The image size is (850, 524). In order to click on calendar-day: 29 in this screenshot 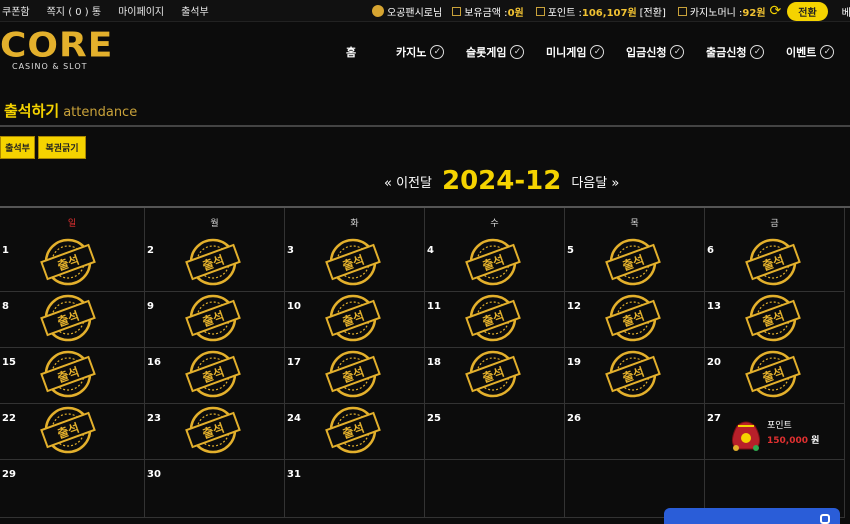, I will do `click(72, 489)`.